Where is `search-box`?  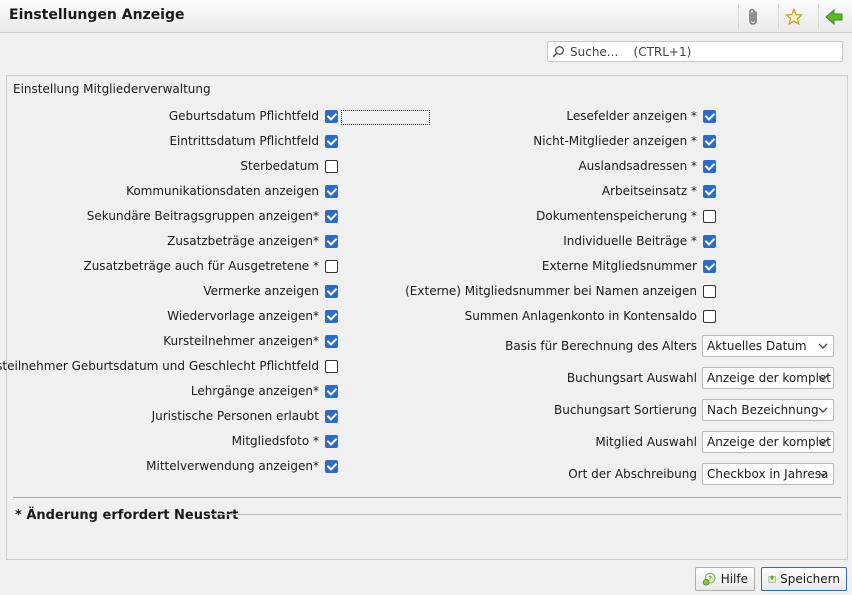 search-box is located at coordinates (695, 51).